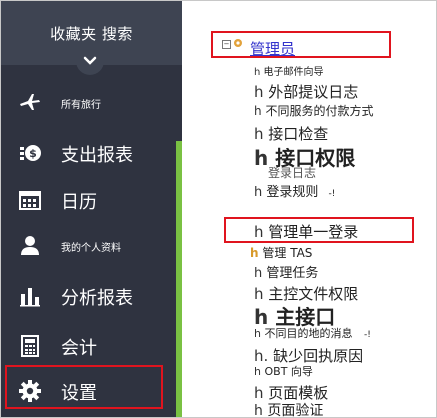  I want to click on sidebar-item-analytics: 分析报表, so click(88, 296).